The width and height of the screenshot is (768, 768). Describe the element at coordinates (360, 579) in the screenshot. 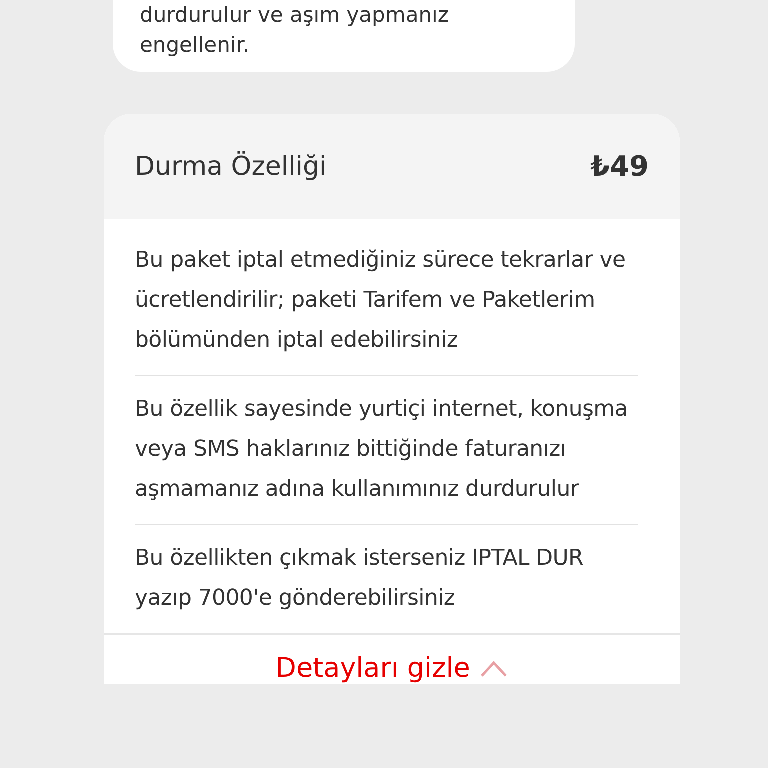

I see `feature-description: Bu özellikten çıkmak isterseniz IPTAL DUR yazıp 7000'e gönderebilirsiniz` at that location.